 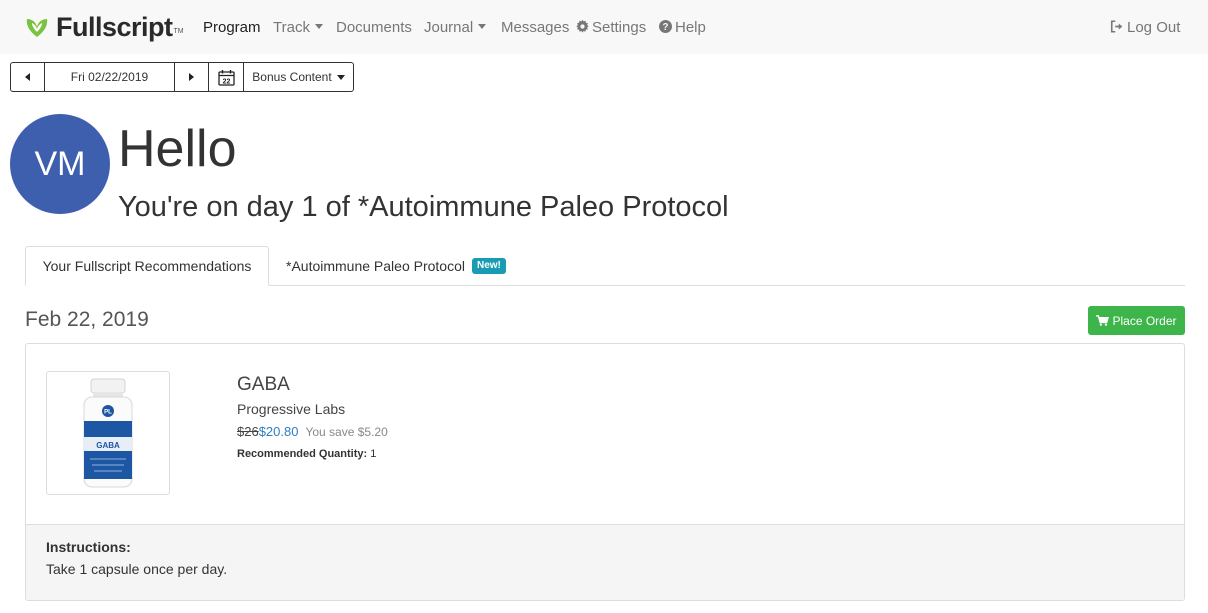 What do you see at coordinates (302, 454) in the screenshot?
I see `quantity-label: Recommended Quantity:` at bounding box center [302, 454].